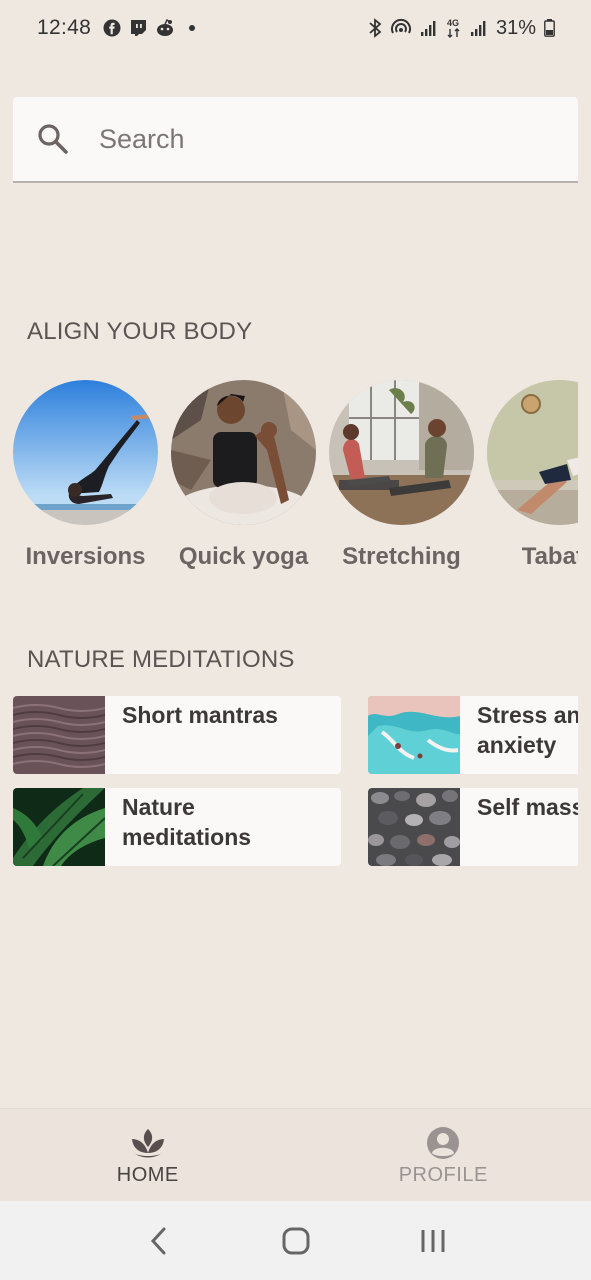  Describe the element at coordinates (59, 827) in the screenshot. I see `nature-meditations-thumbnail` at that location.